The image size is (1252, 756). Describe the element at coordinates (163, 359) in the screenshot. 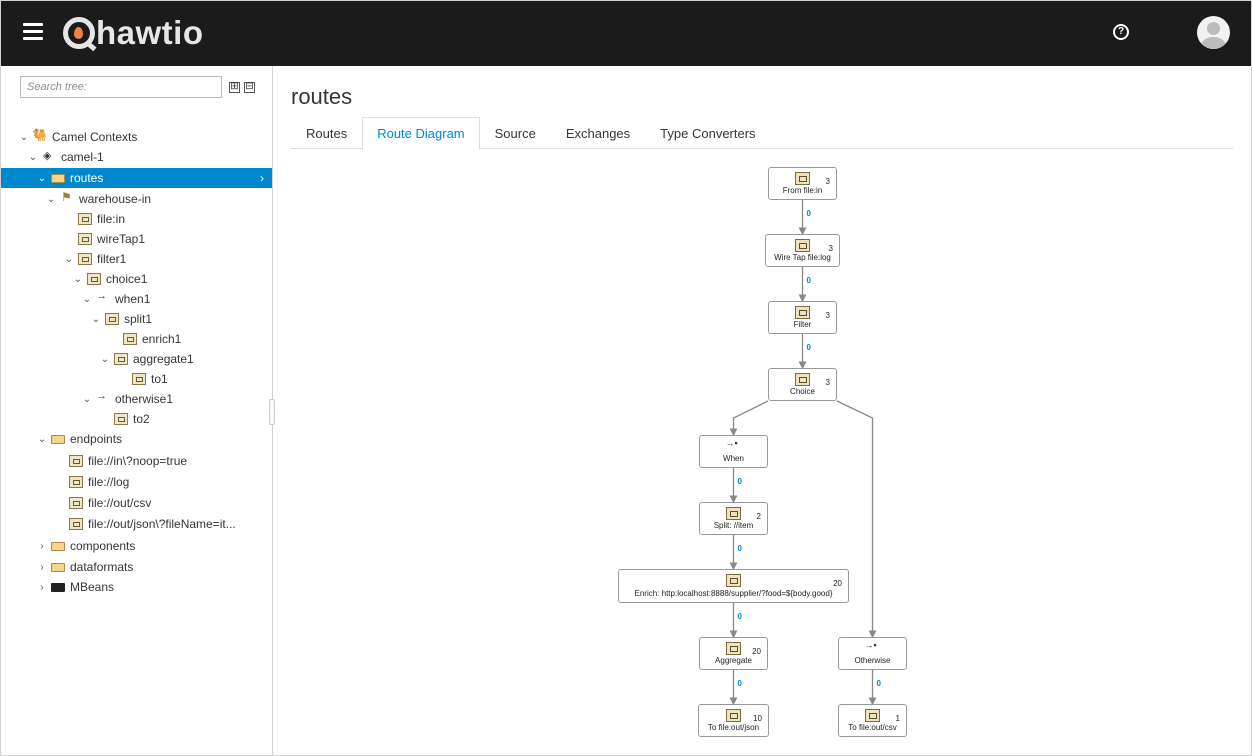

I see `tree-node-label: aggregate1` at that location.